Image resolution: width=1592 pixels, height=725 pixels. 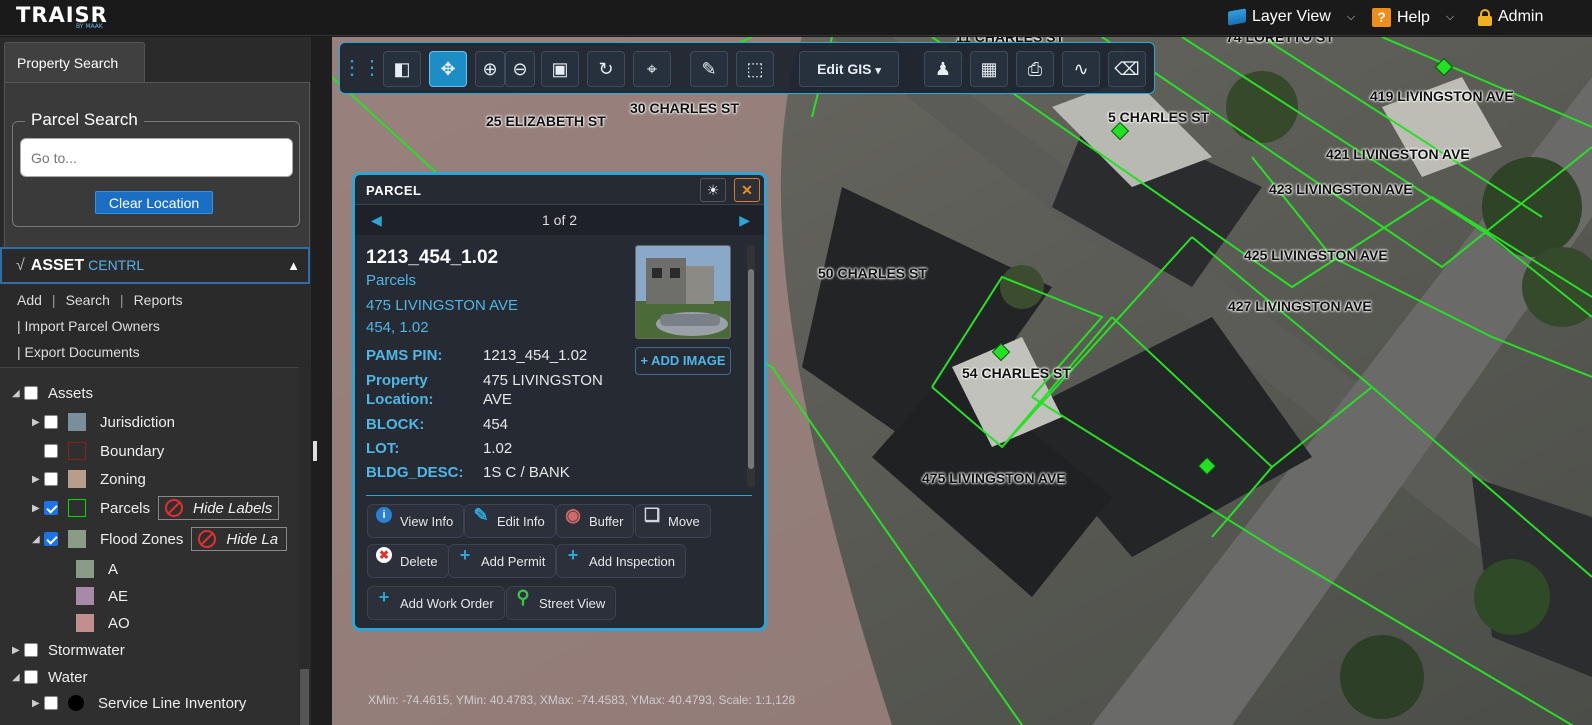 What do you see at coordinates (321, 381) in the screenshot?
I see `panel-splitter` at bounding box center [321, 381].